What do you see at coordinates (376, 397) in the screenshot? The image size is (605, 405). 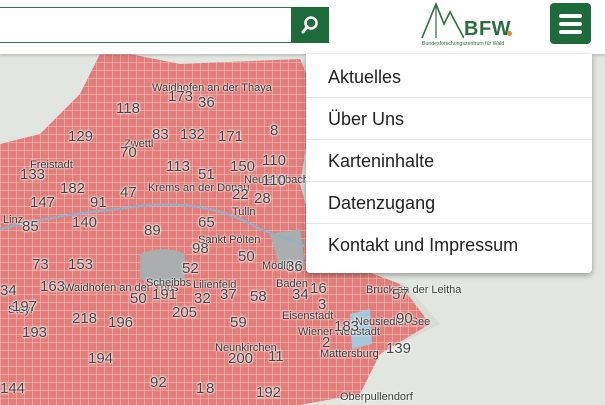 I see `place-label: Oberpullendorf` at bounding box center [376, 397].